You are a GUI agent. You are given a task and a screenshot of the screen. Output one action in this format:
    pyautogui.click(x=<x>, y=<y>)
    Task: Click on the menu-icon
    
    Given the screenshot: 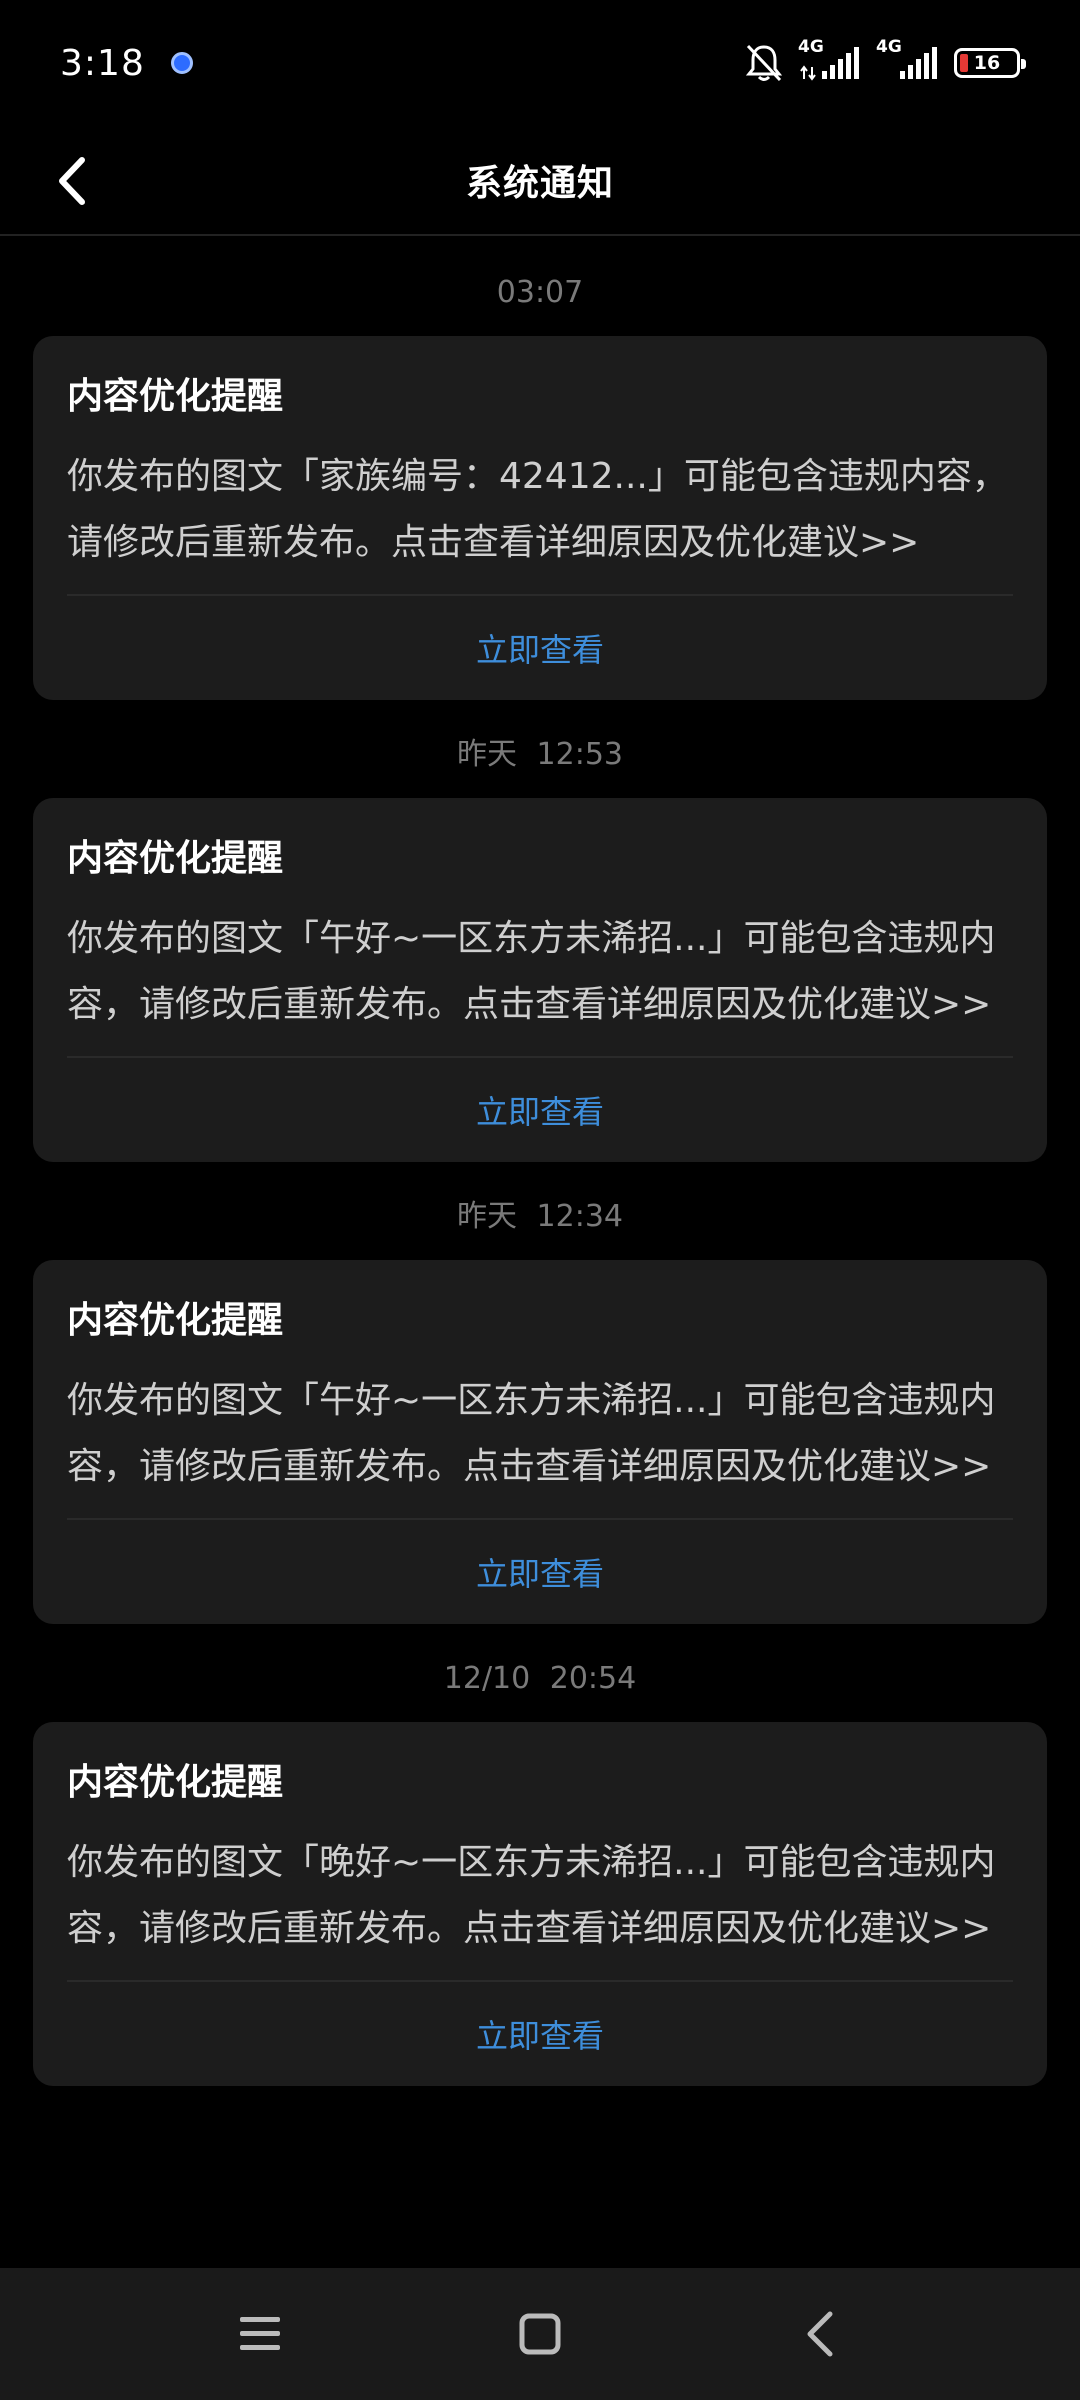 What is the action you would take?
    pyautogui.click(x=260, y=2333)
    